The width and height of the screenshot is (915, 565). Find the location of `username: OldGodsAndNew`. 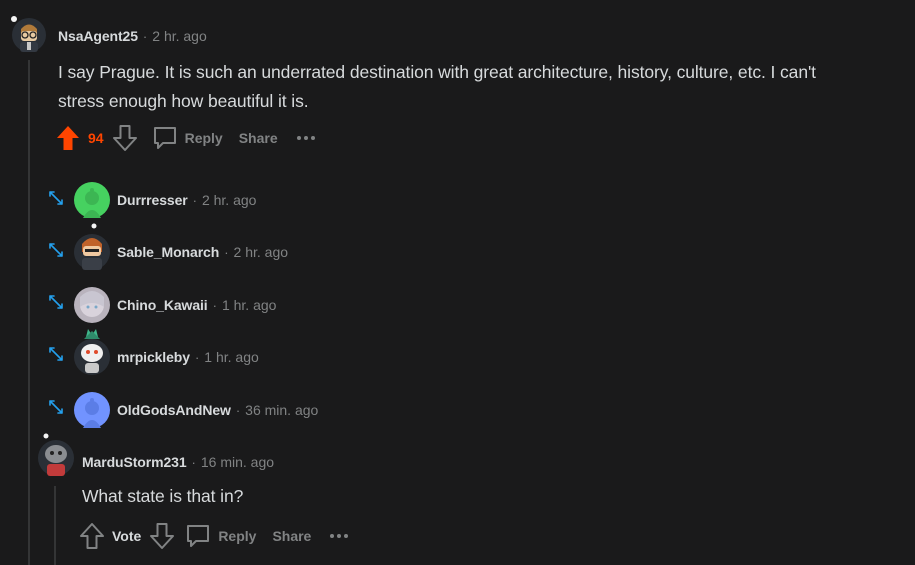

username: OldGodsAndNew is located at coordinates (174, 410).